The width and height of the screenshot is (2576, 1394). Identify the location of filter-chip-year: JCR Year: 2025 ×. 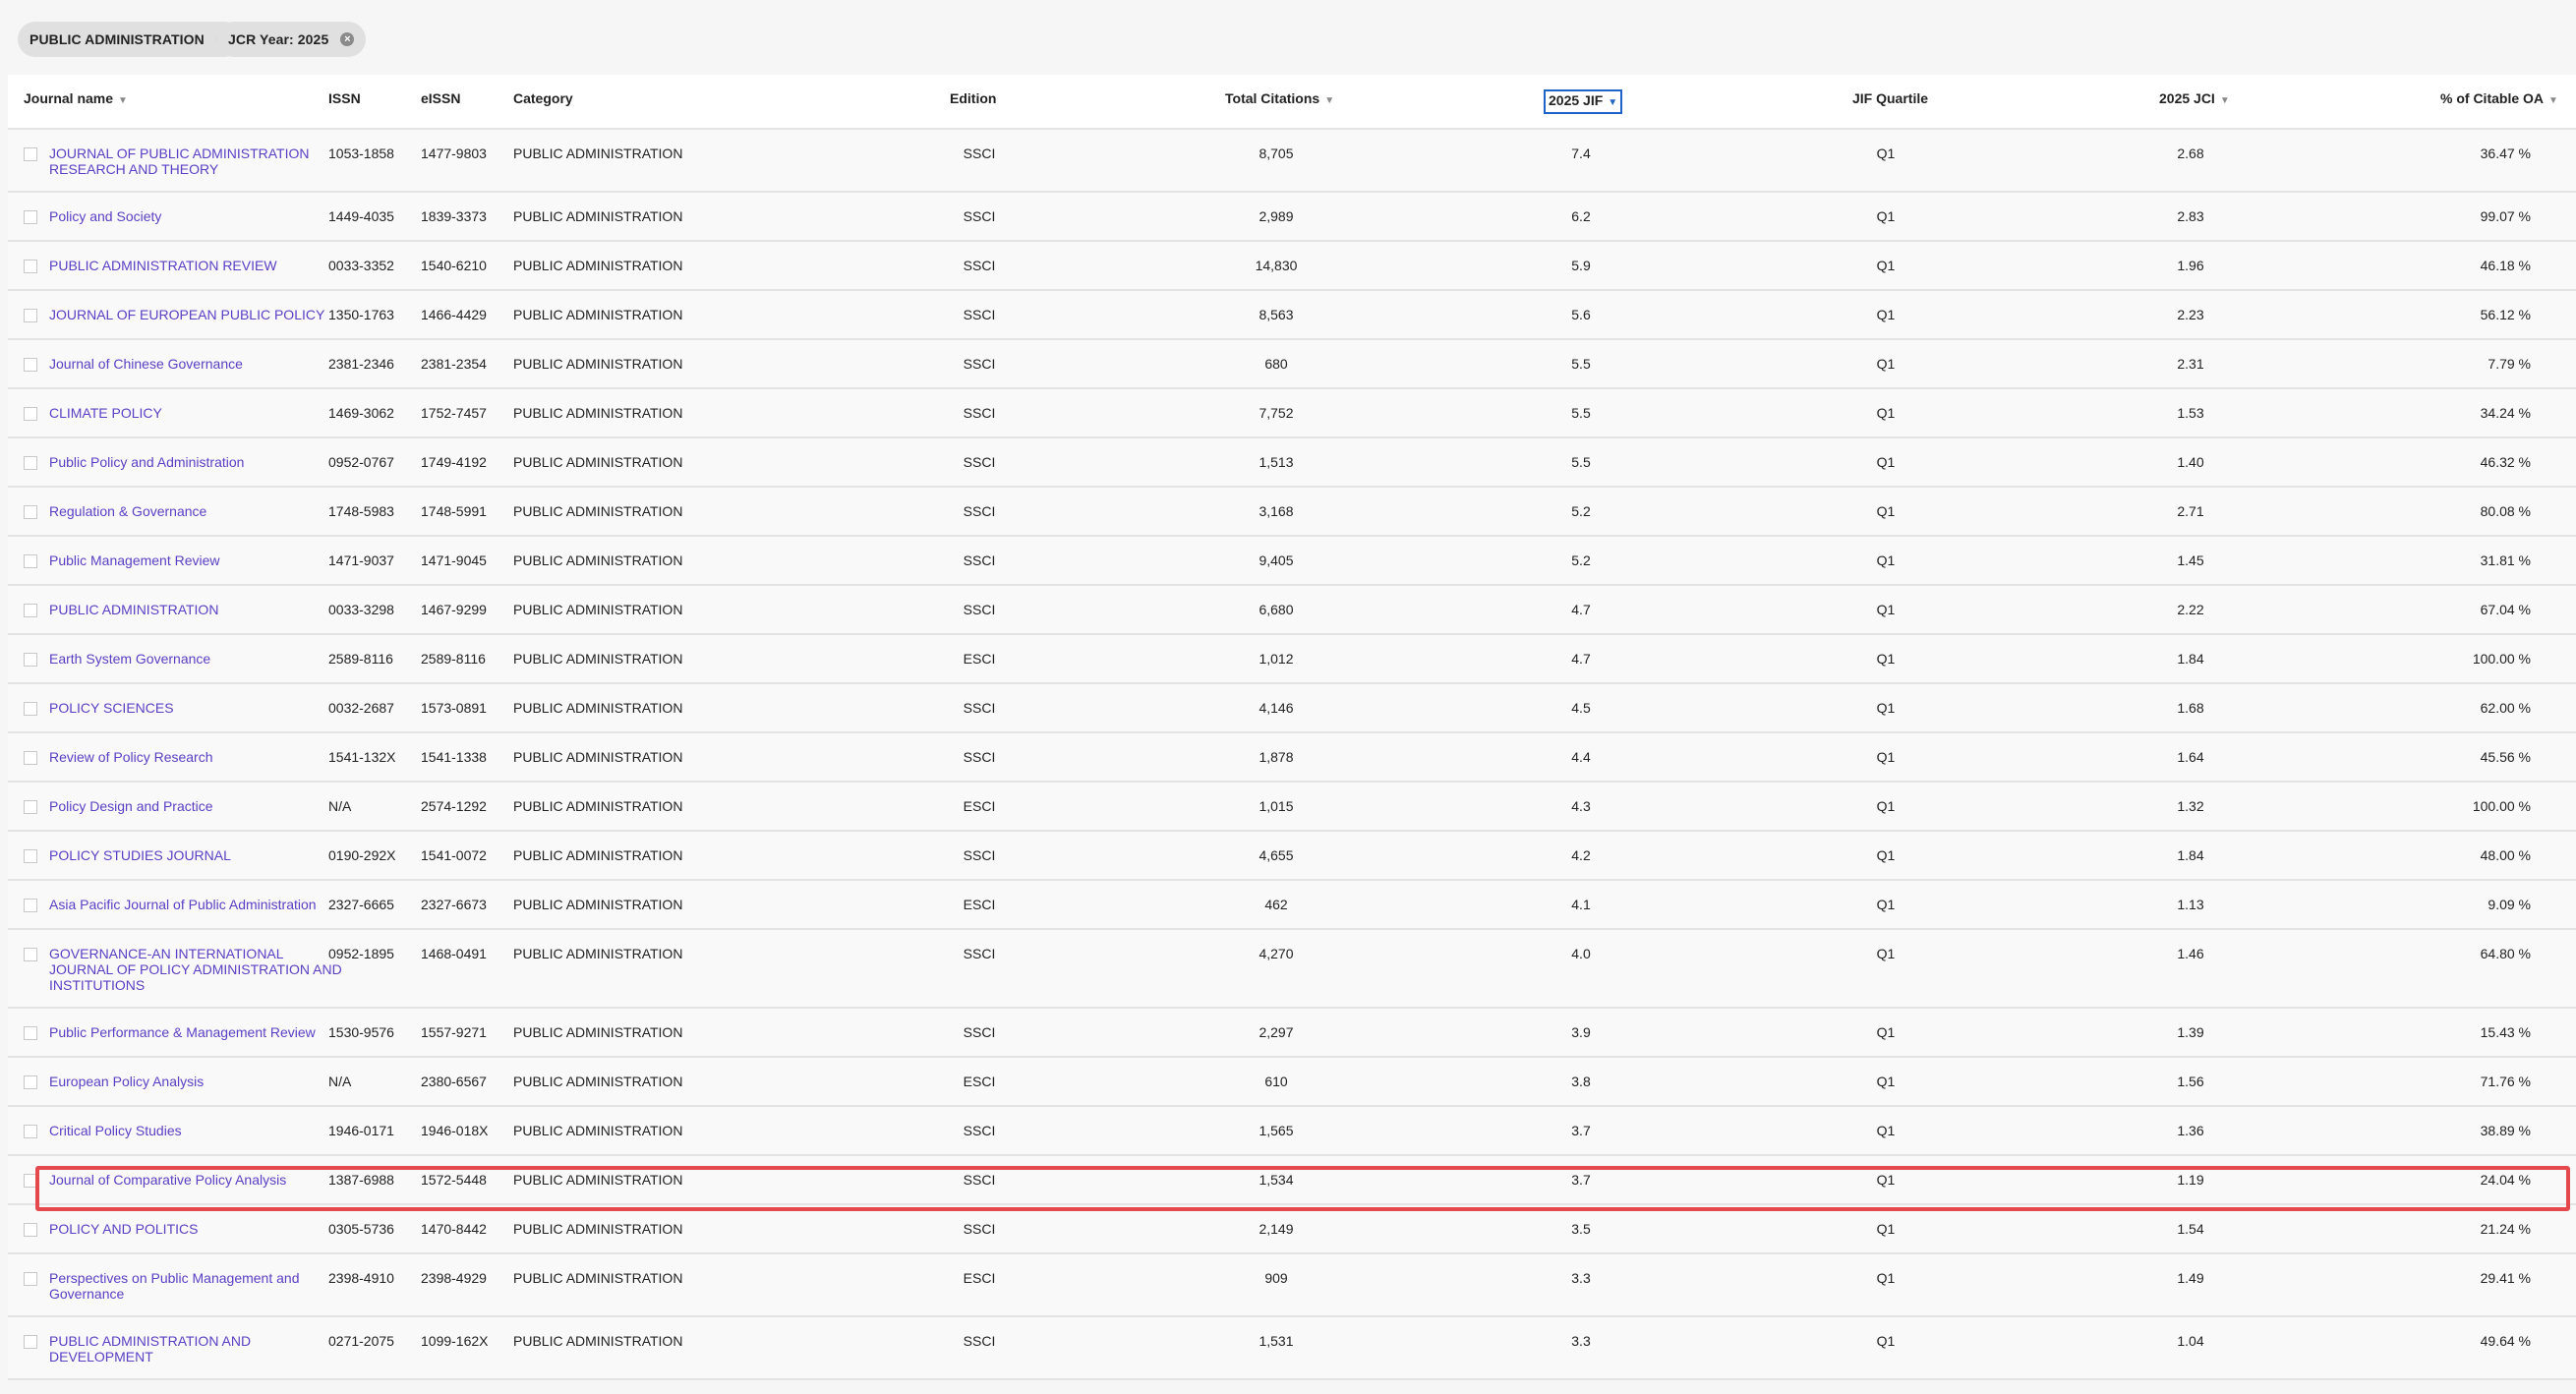
(291, 40).